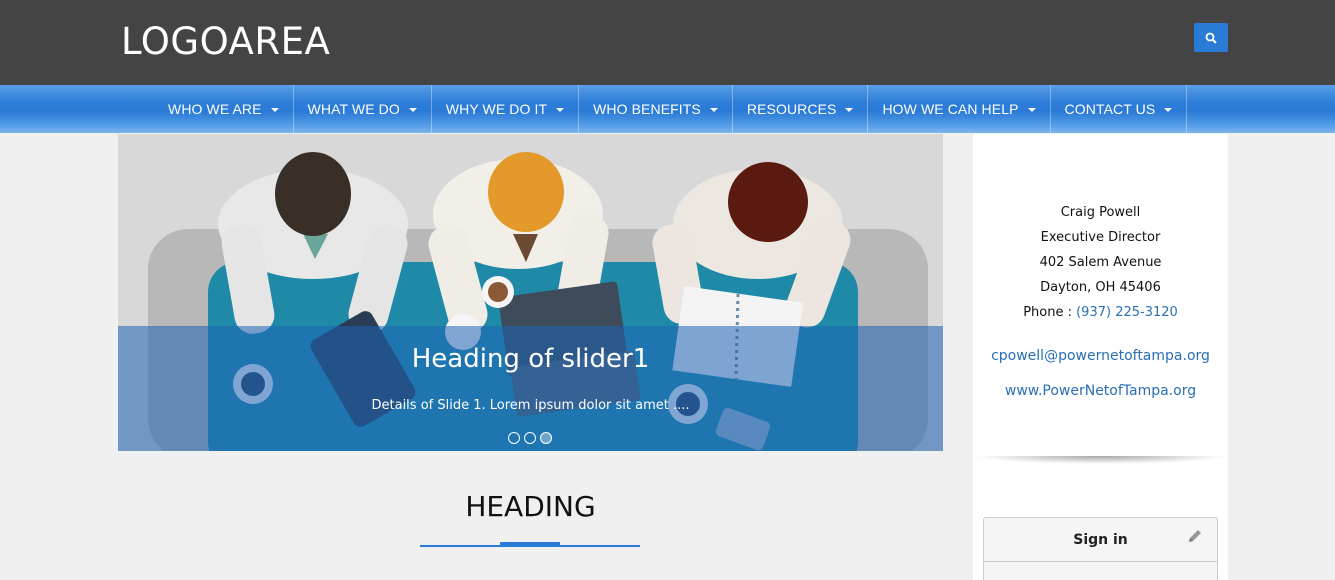 The image size is (1335, 580). I want to click on contact-phone: Phone : (937) 225-3120, so click(1100, 312).